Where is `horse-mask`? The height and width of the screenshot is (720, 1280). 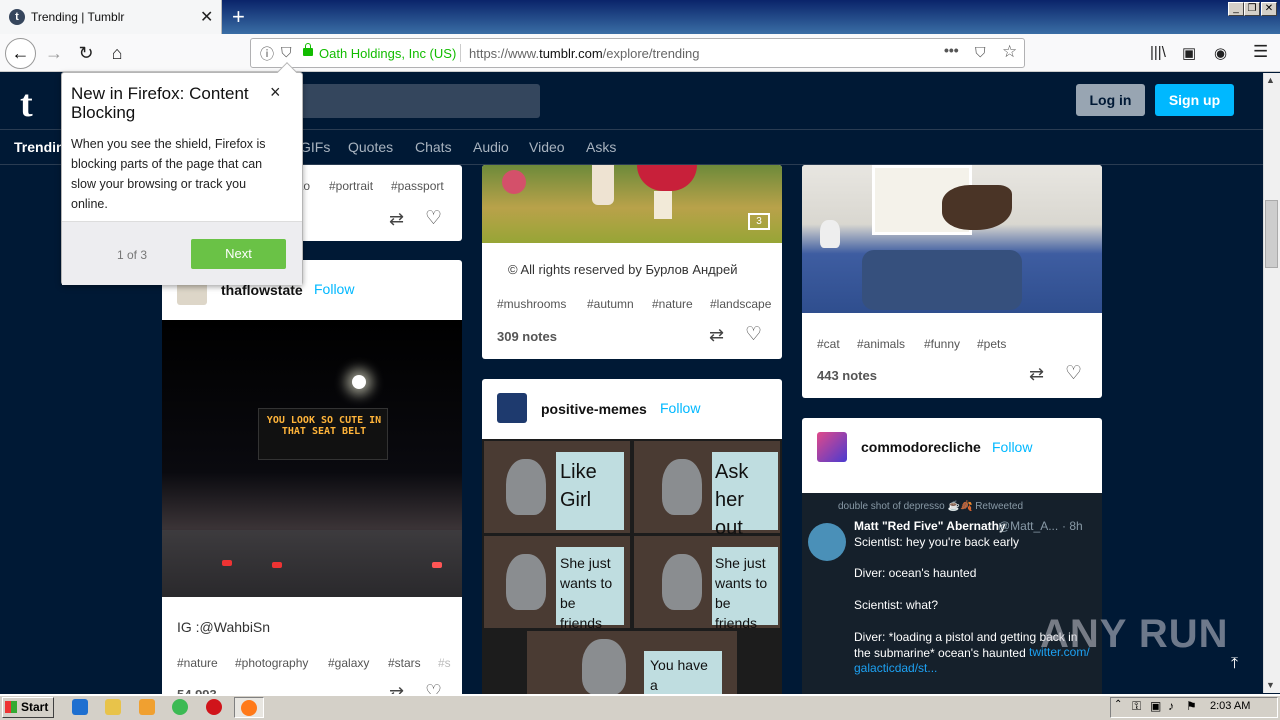
horse-mask is located at coordinates (977, 207).